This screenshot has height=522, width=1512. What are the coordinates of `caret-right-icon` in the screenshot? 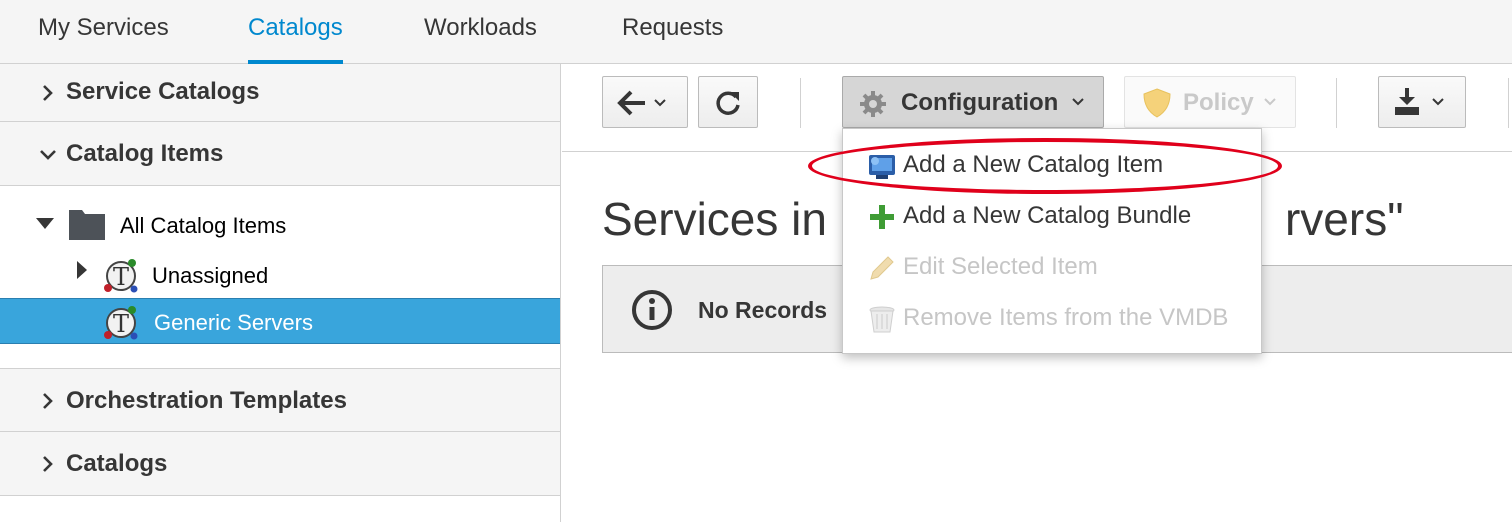 It's located at (82, 270).